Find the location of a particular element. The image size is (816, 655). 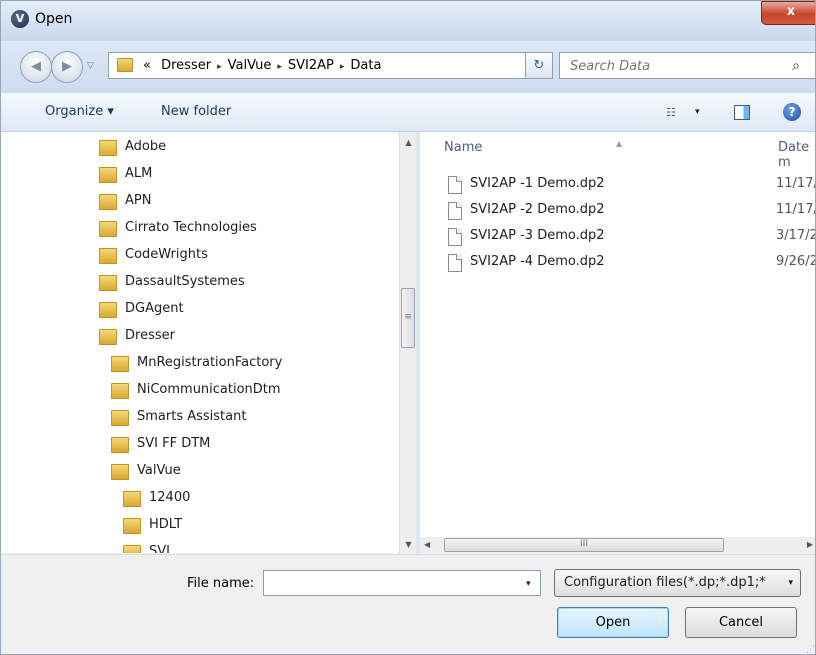

refresh-button: ↻ is located at coordinates (539, 65).